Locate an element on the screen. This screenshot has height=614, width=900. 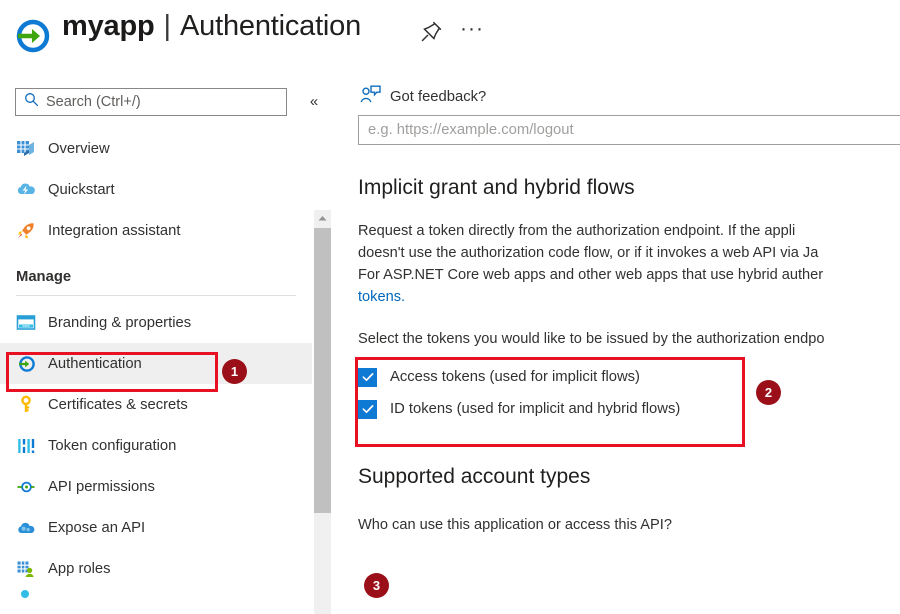
access-tokens-checkbox-row: Access tokens (used for implicit flows) is located at coordinates (629, 377).